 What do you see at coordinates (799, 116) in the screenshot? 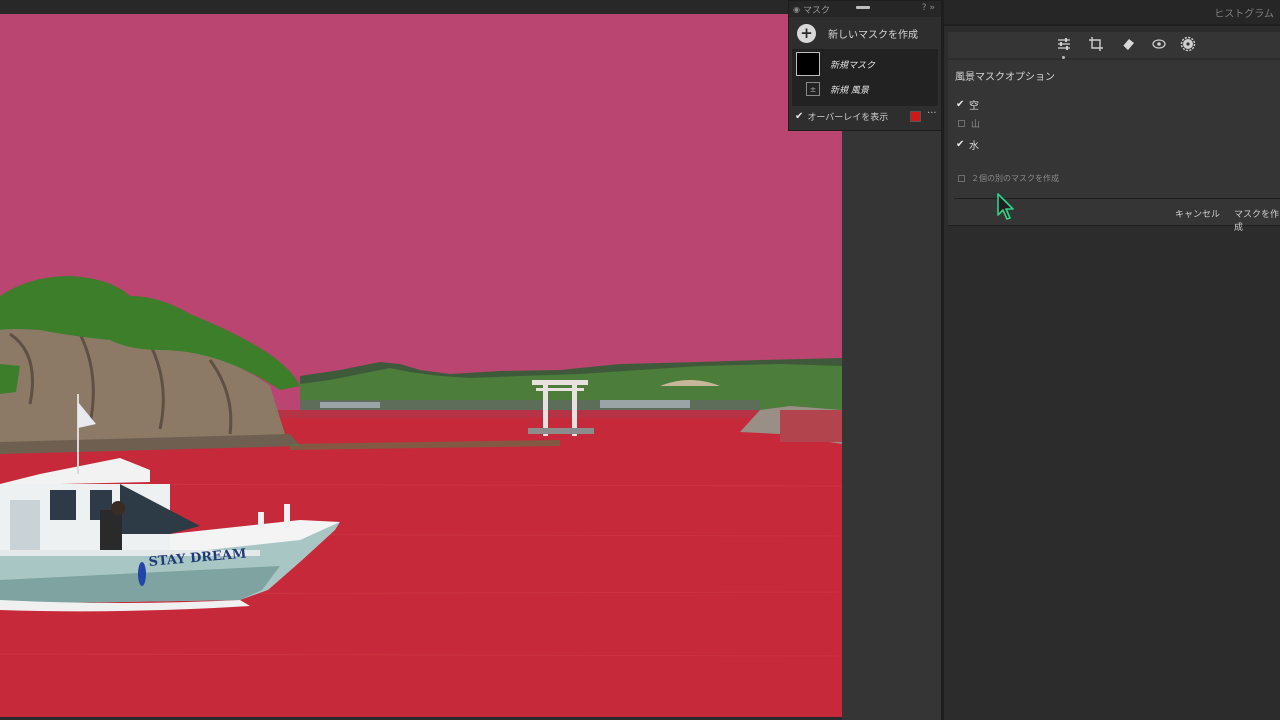
I see `overlay-checkbox: ✔` at bounding box center [799, 116].